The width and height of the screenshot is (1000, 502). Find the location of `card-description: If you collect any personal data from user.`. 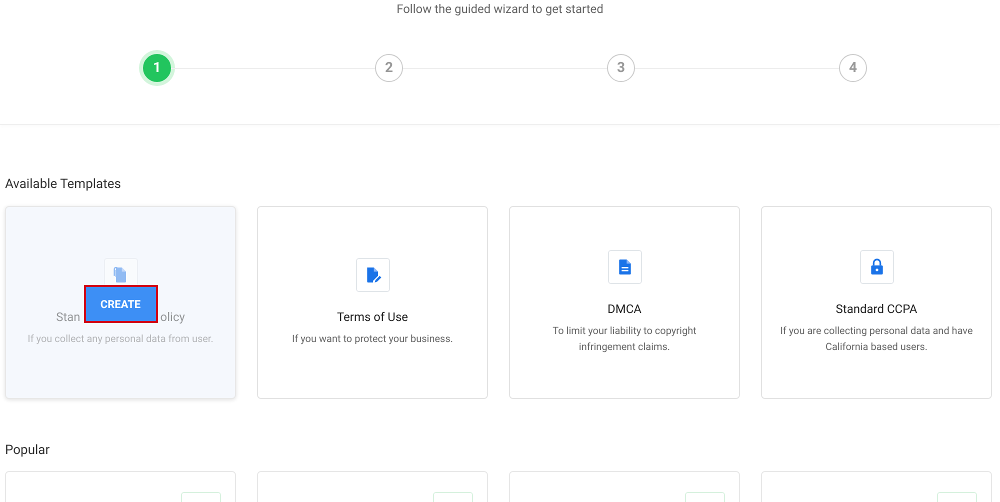

card-description: If you collect any personal data from user. is located at coordinates (121, 339).